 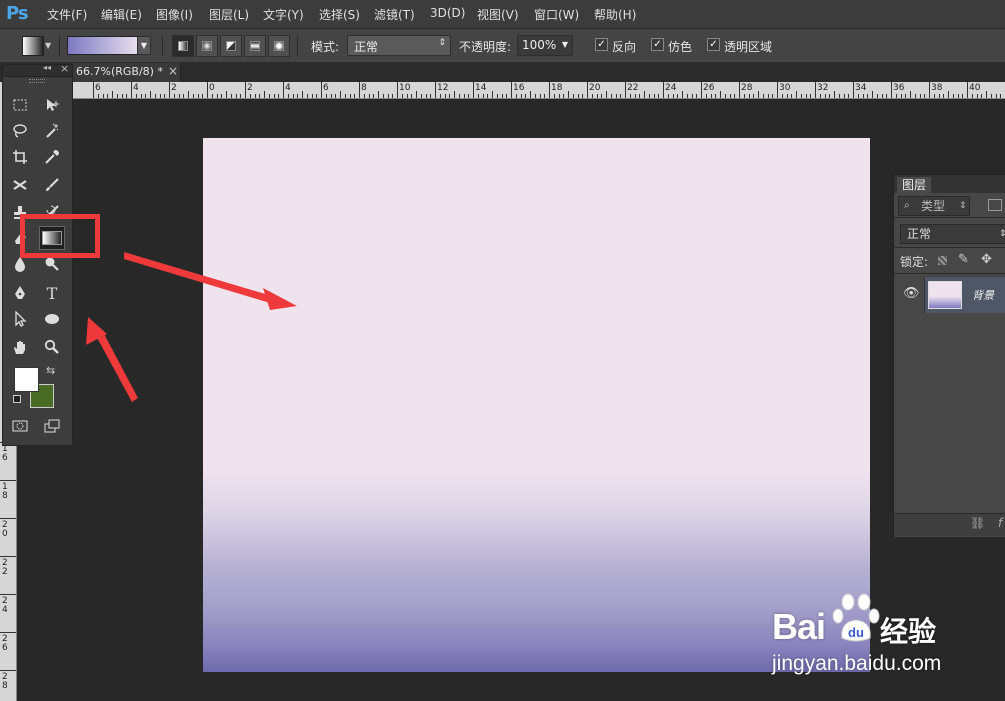 What do you see at coordinates (52, 293) in the screenshot?
I see `type-tool-icon: T` at bounding box center [52, 293].